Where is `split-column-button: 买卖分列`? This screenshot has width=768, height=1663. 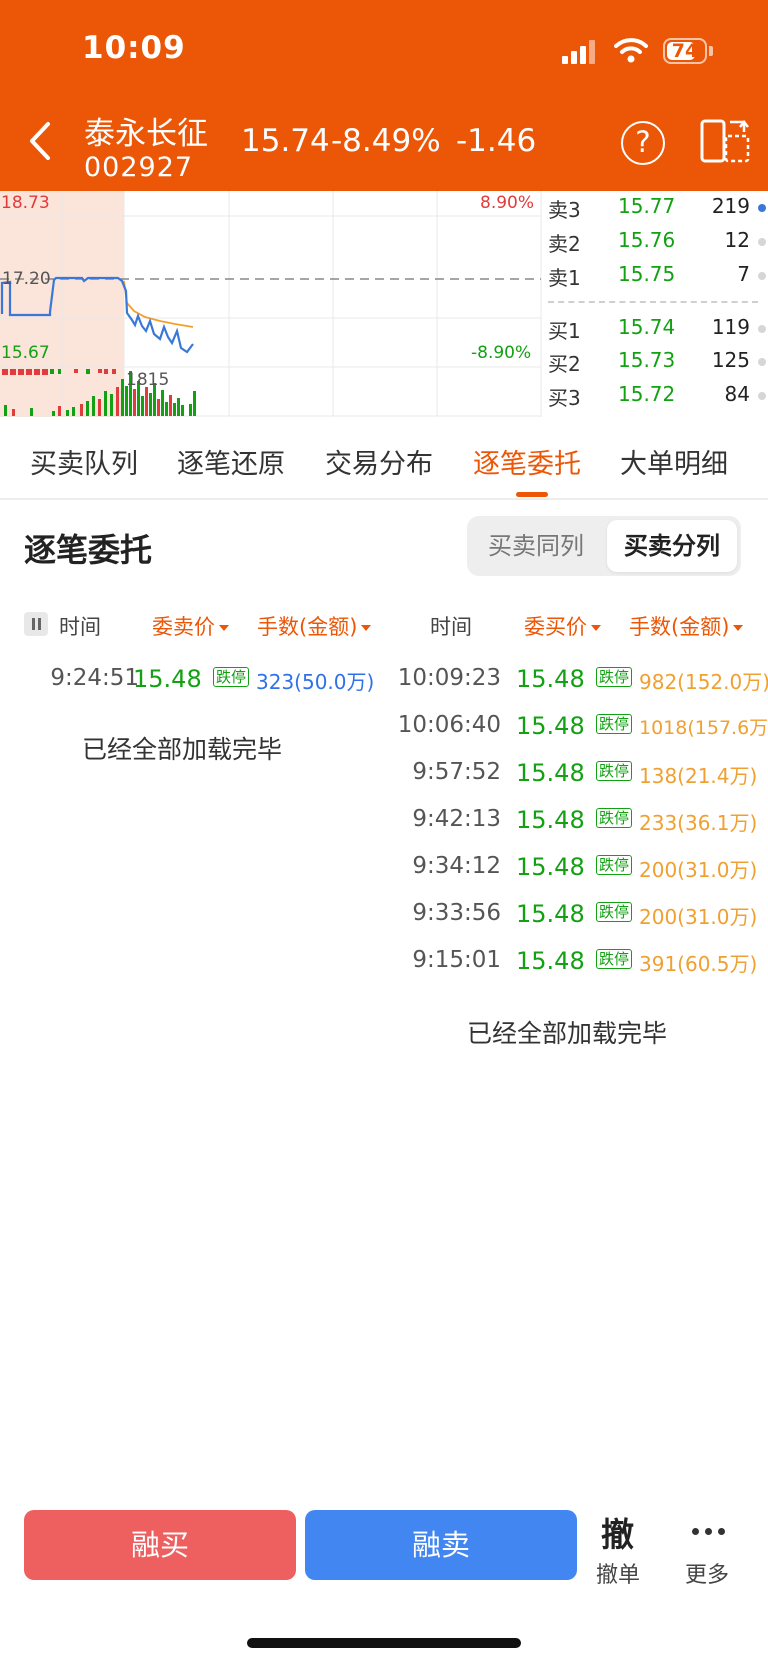
split-column-button: 买卖分列 is located at coordinates (672, 546).